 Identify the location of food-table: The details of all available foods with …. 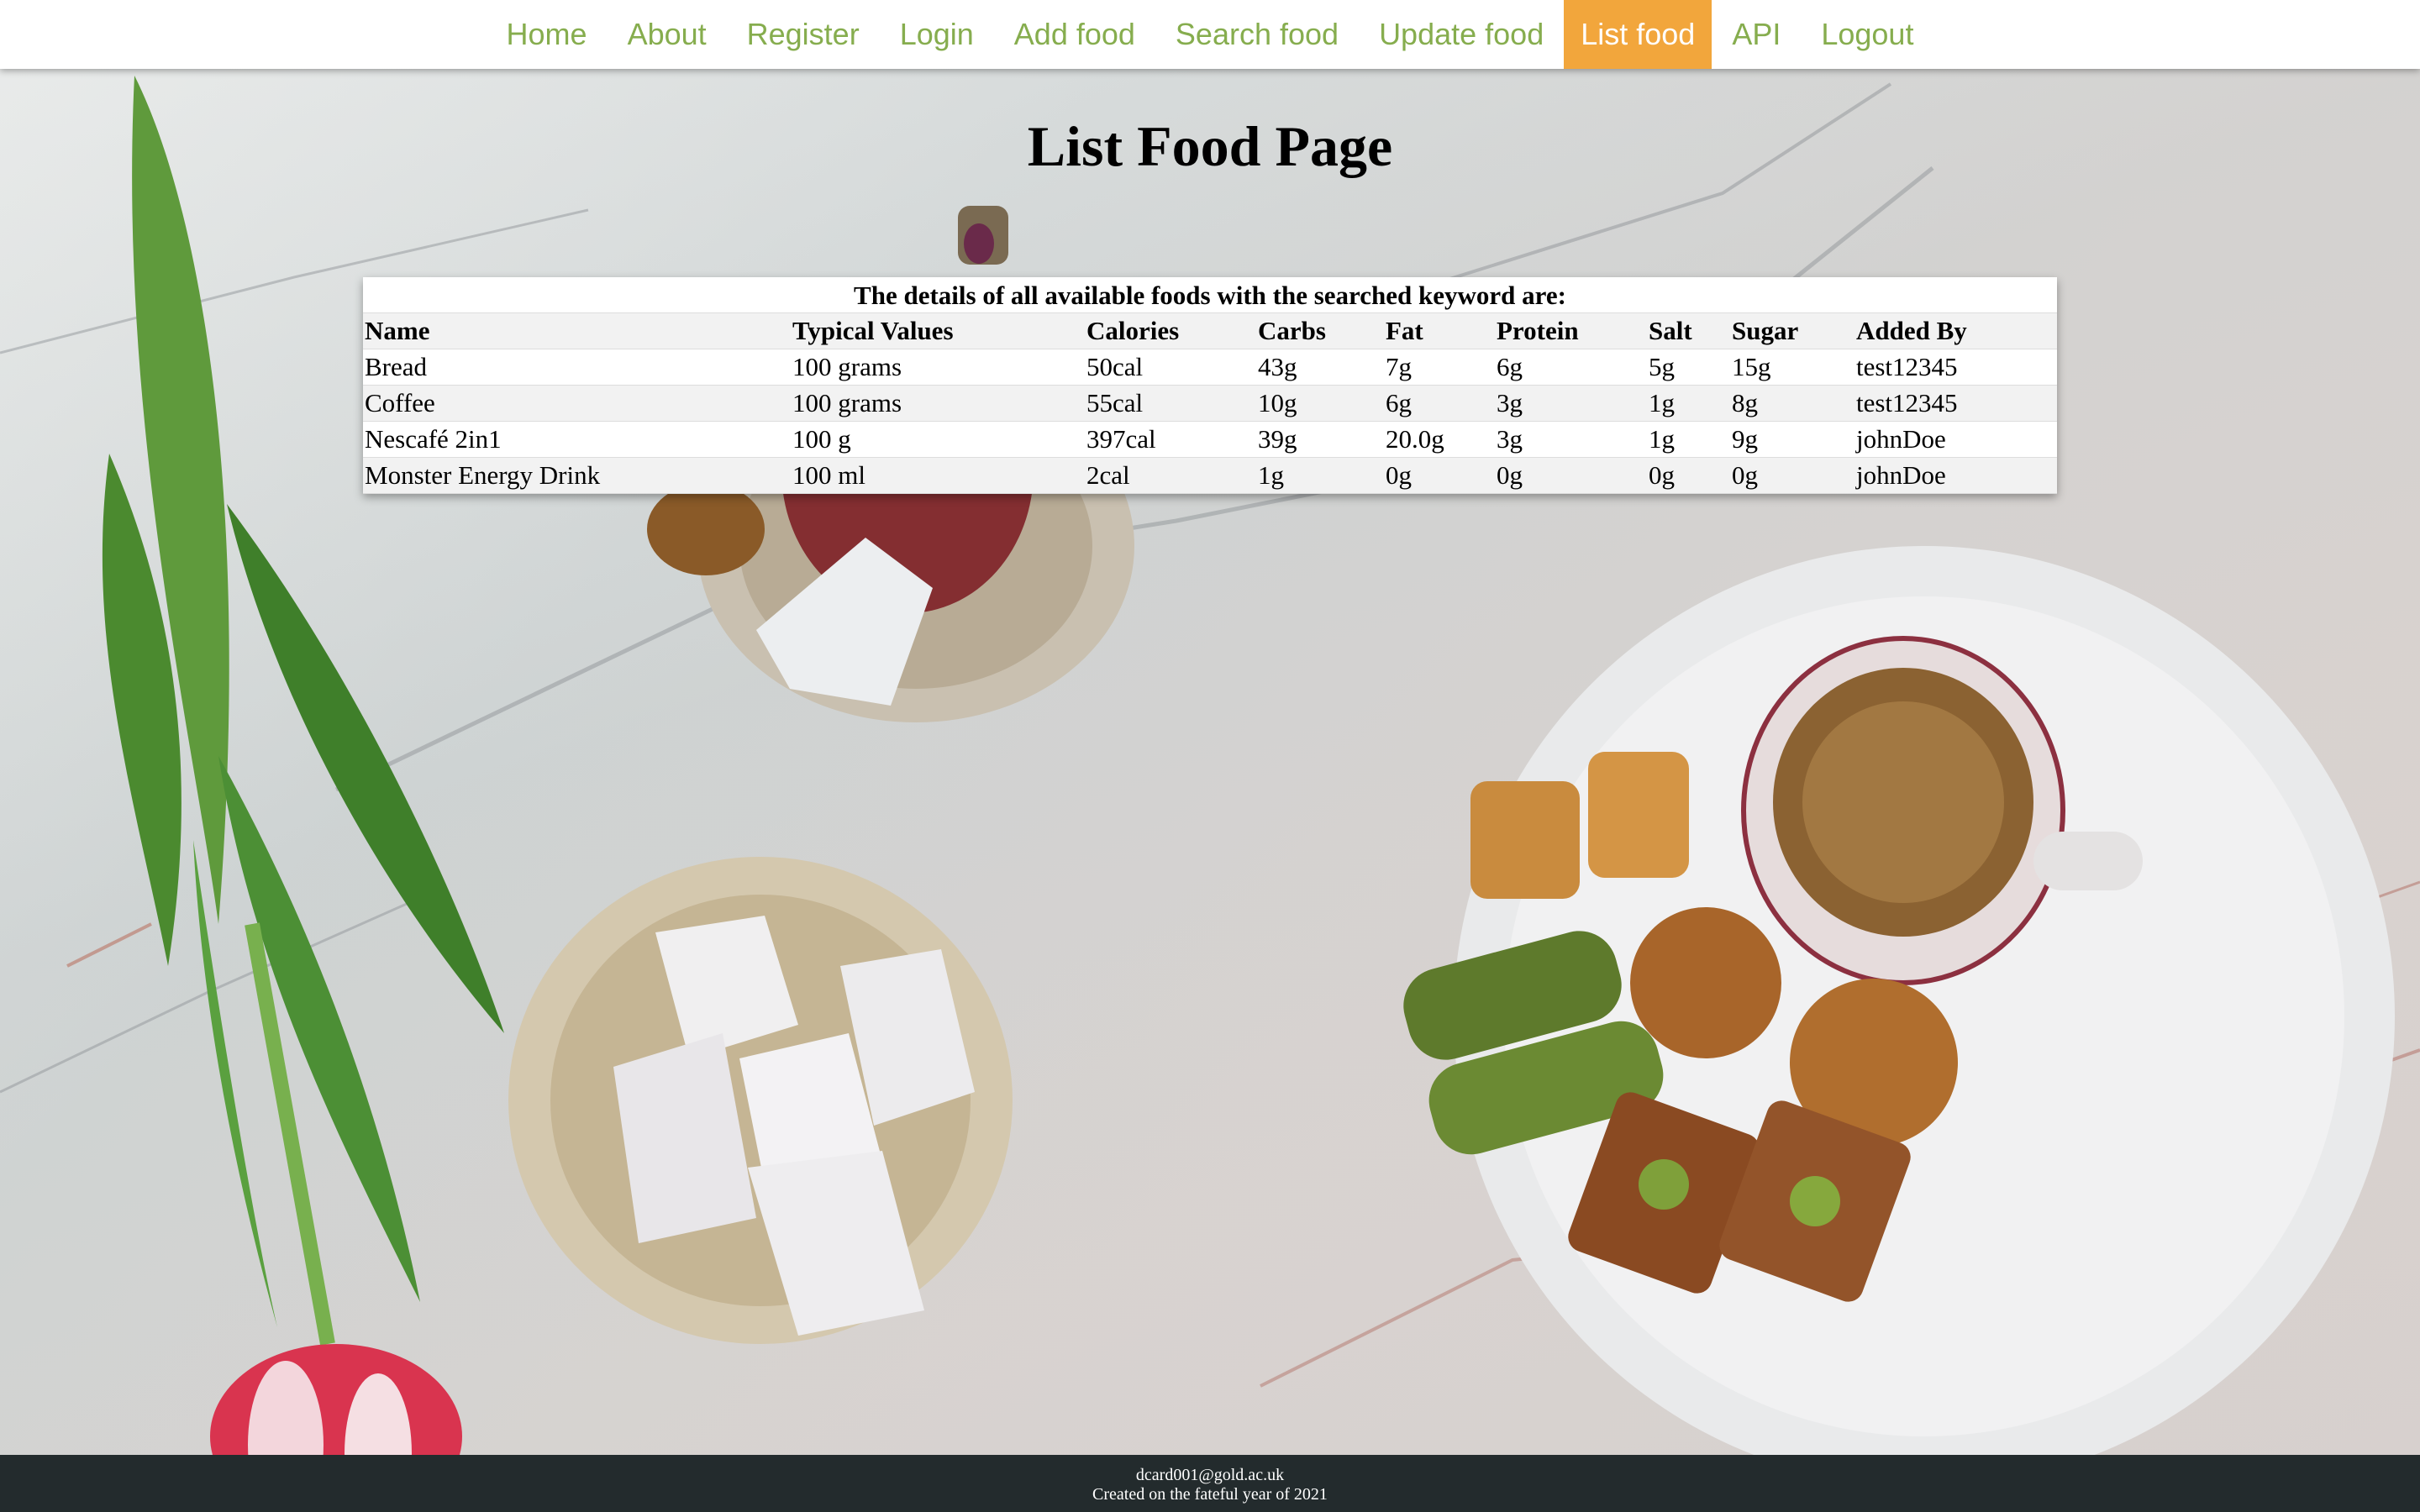
(1210, 385).